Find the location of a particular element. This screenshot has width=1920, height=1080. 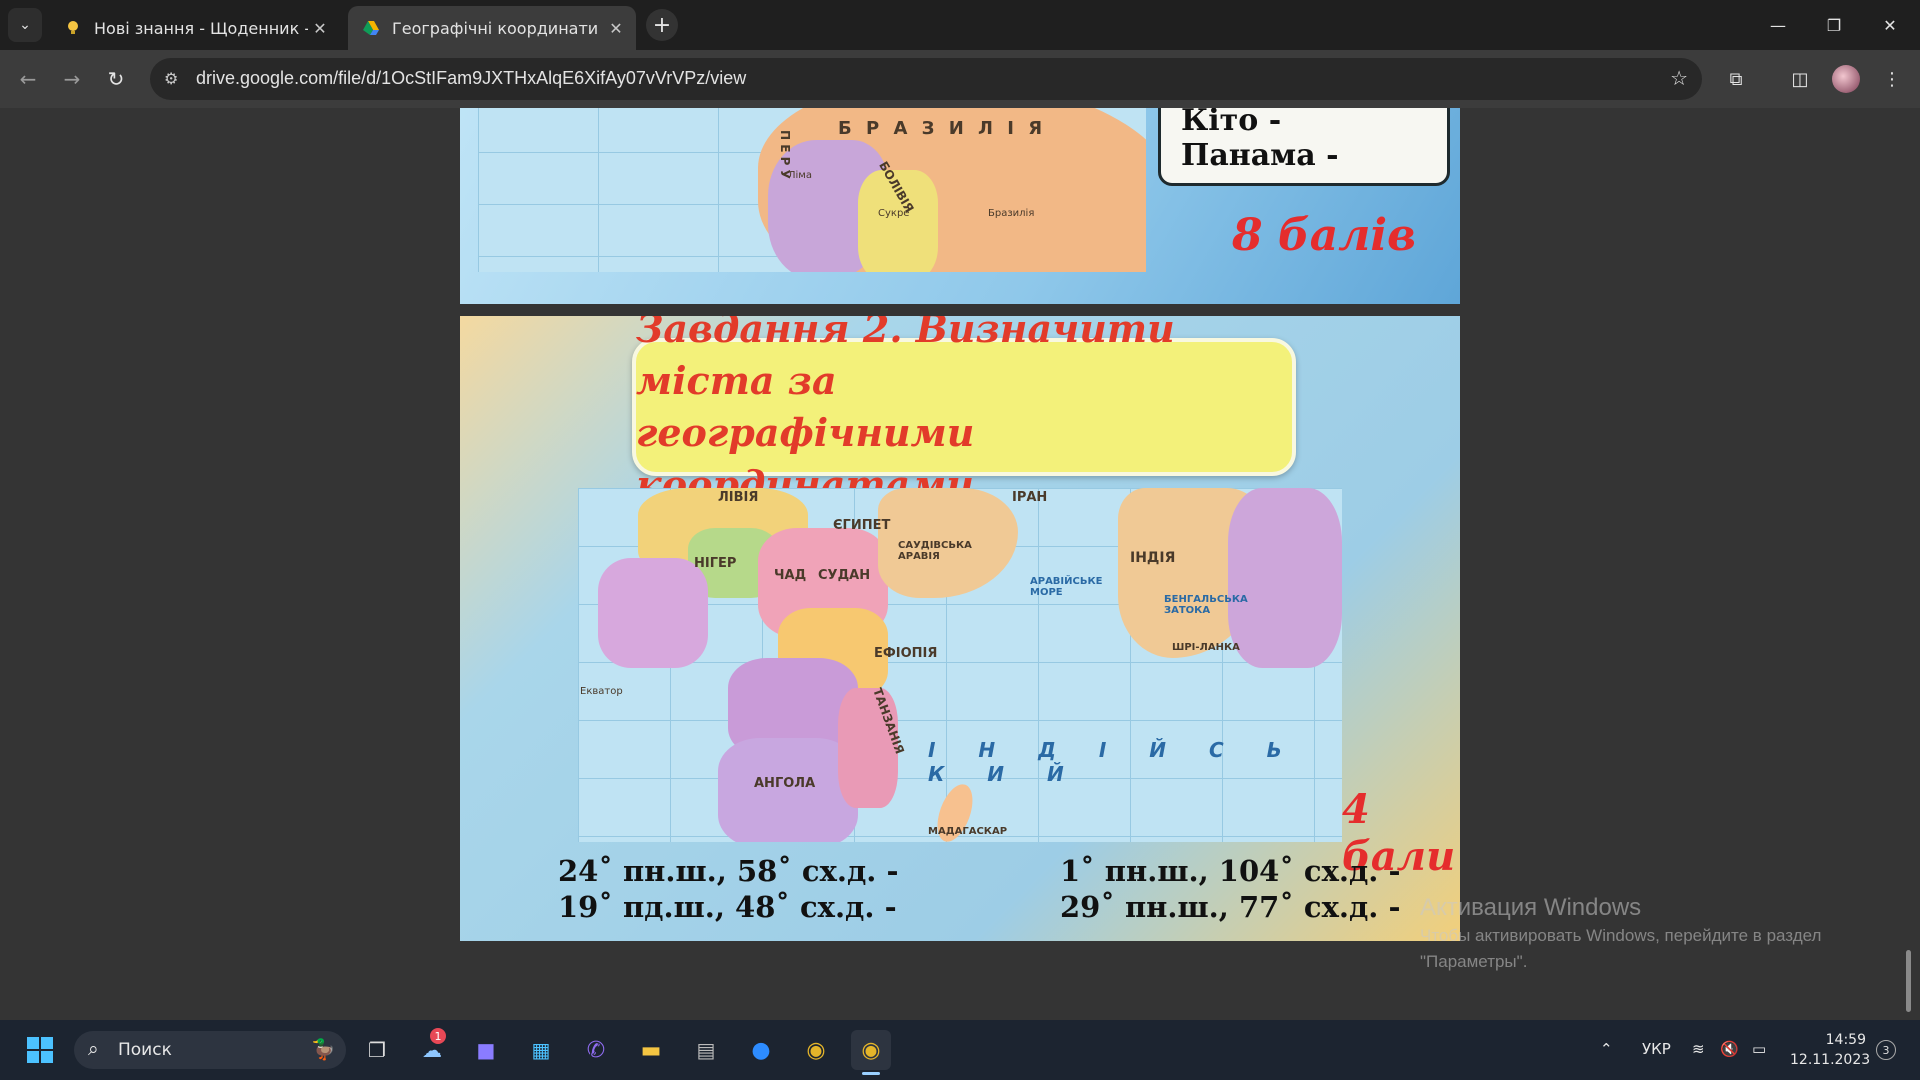

map-label: САУДІВСЬКА АРАВІЯ is located at coordinates (935, 551).